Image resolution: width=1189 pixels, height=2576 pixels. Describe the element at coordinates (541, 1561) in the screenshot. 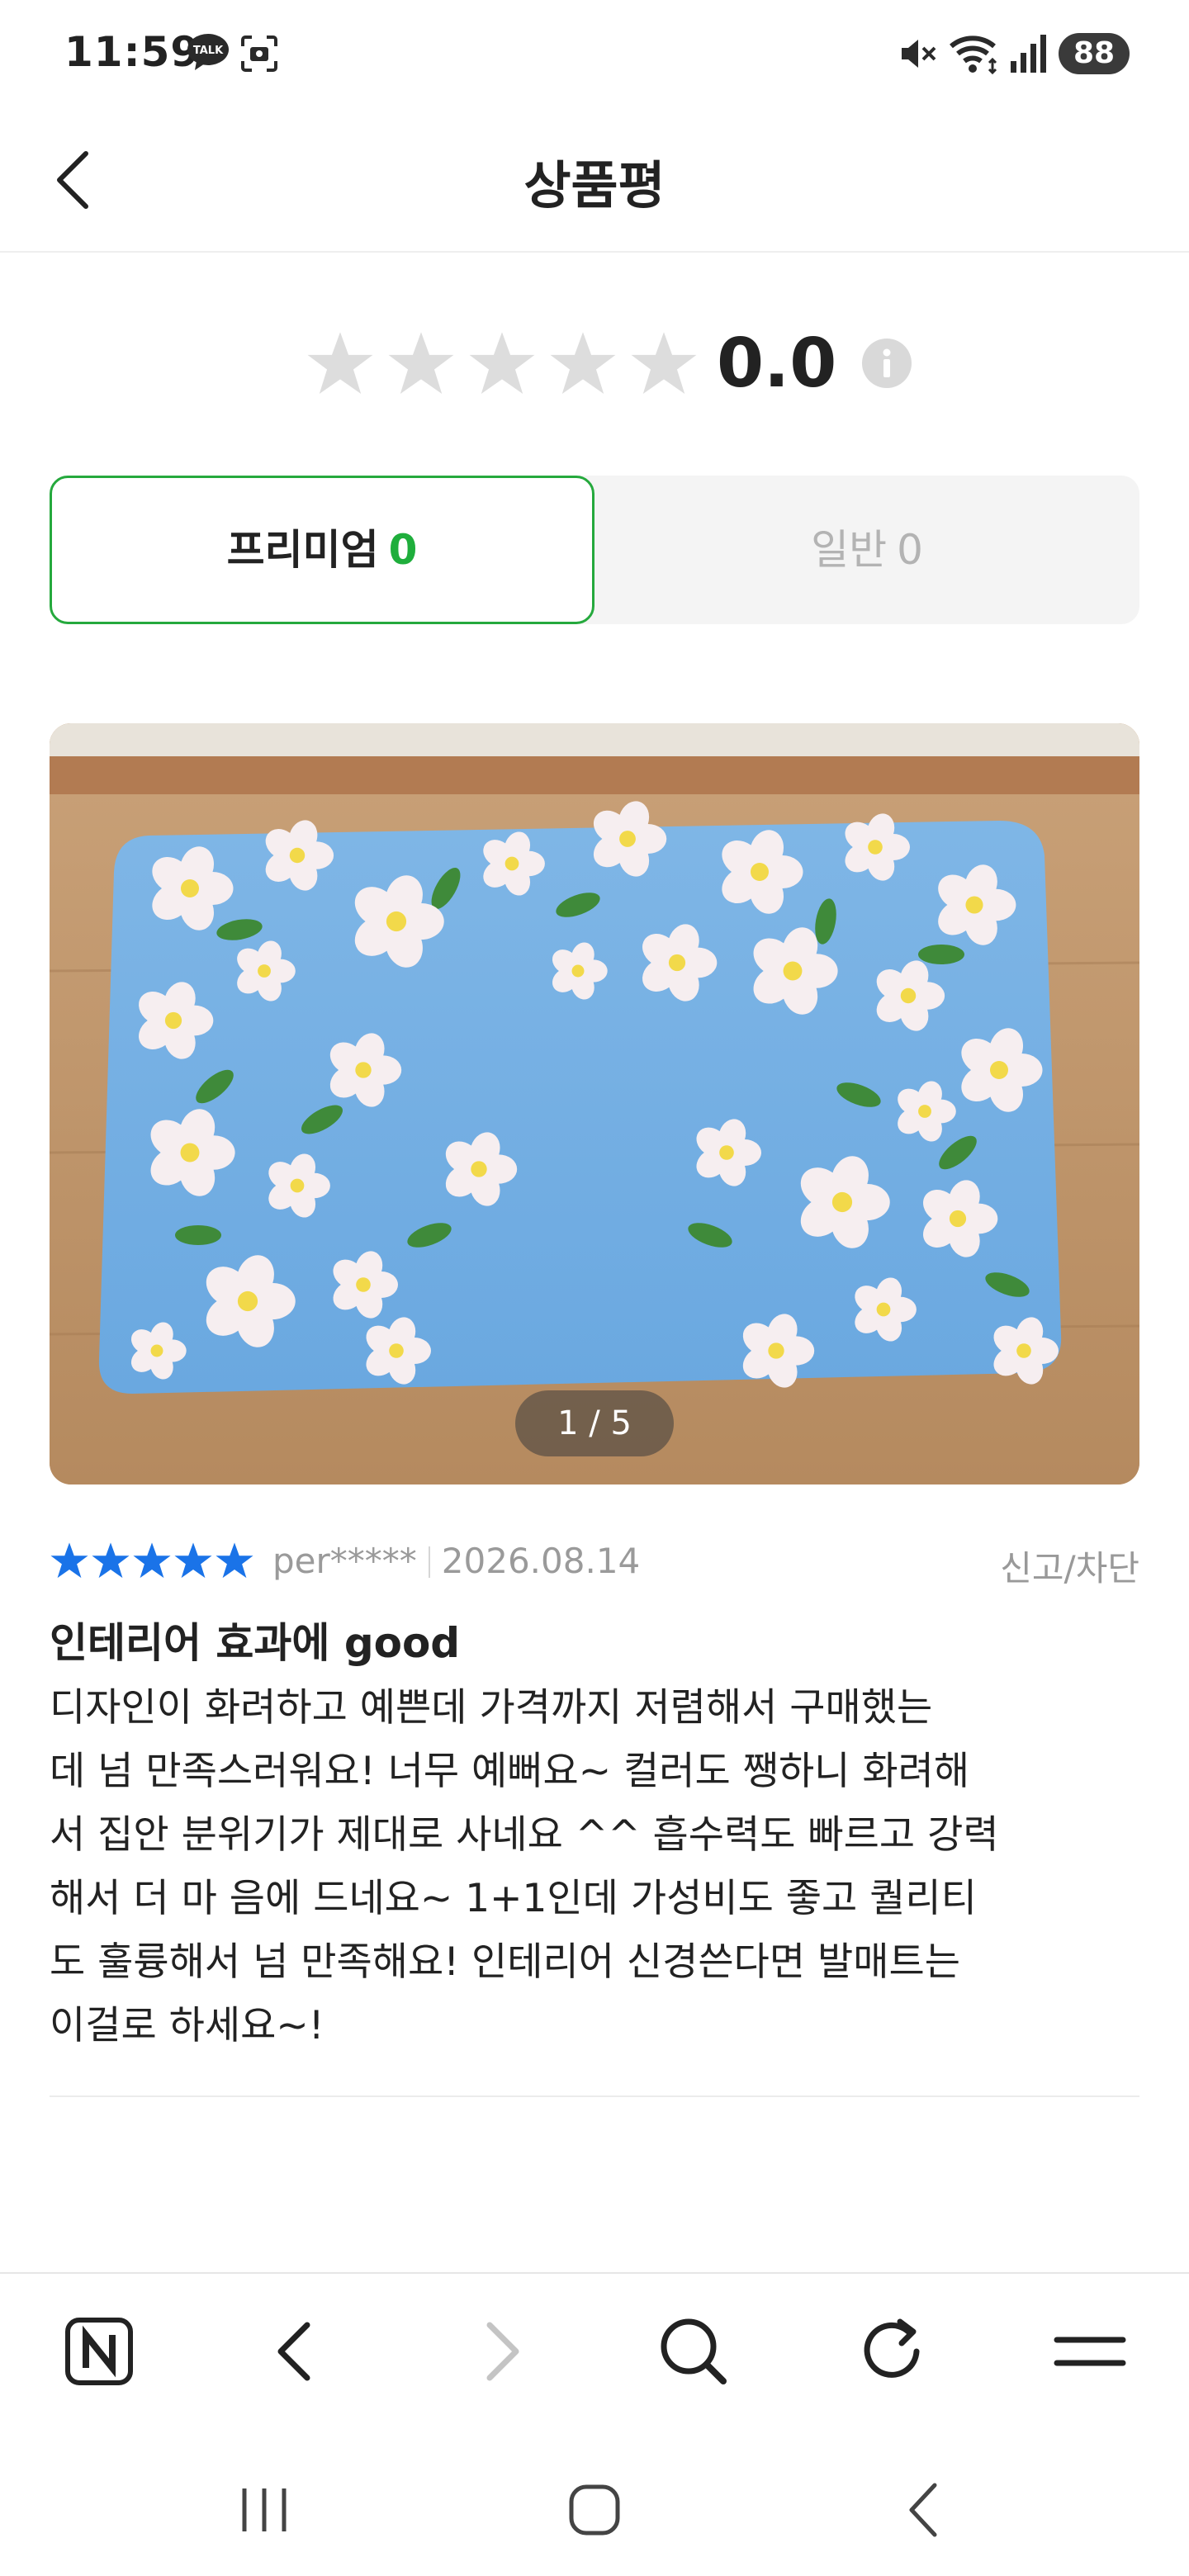

I see `review-date: 2026.08.14` at that location.